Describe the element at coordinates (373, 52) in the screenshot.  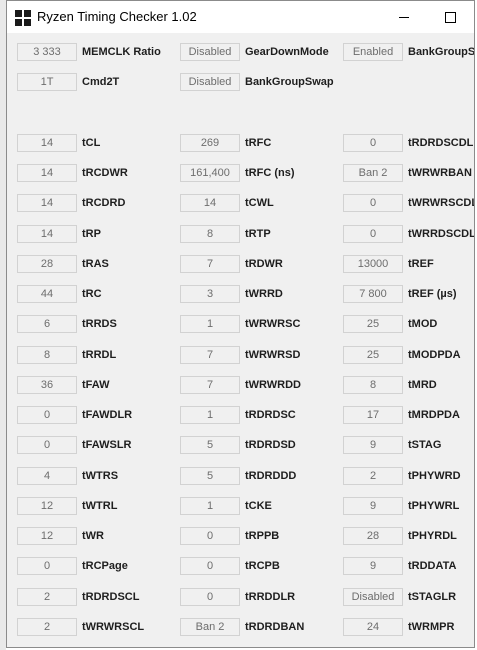
I see `timing-value-field: Enabled` at that location.